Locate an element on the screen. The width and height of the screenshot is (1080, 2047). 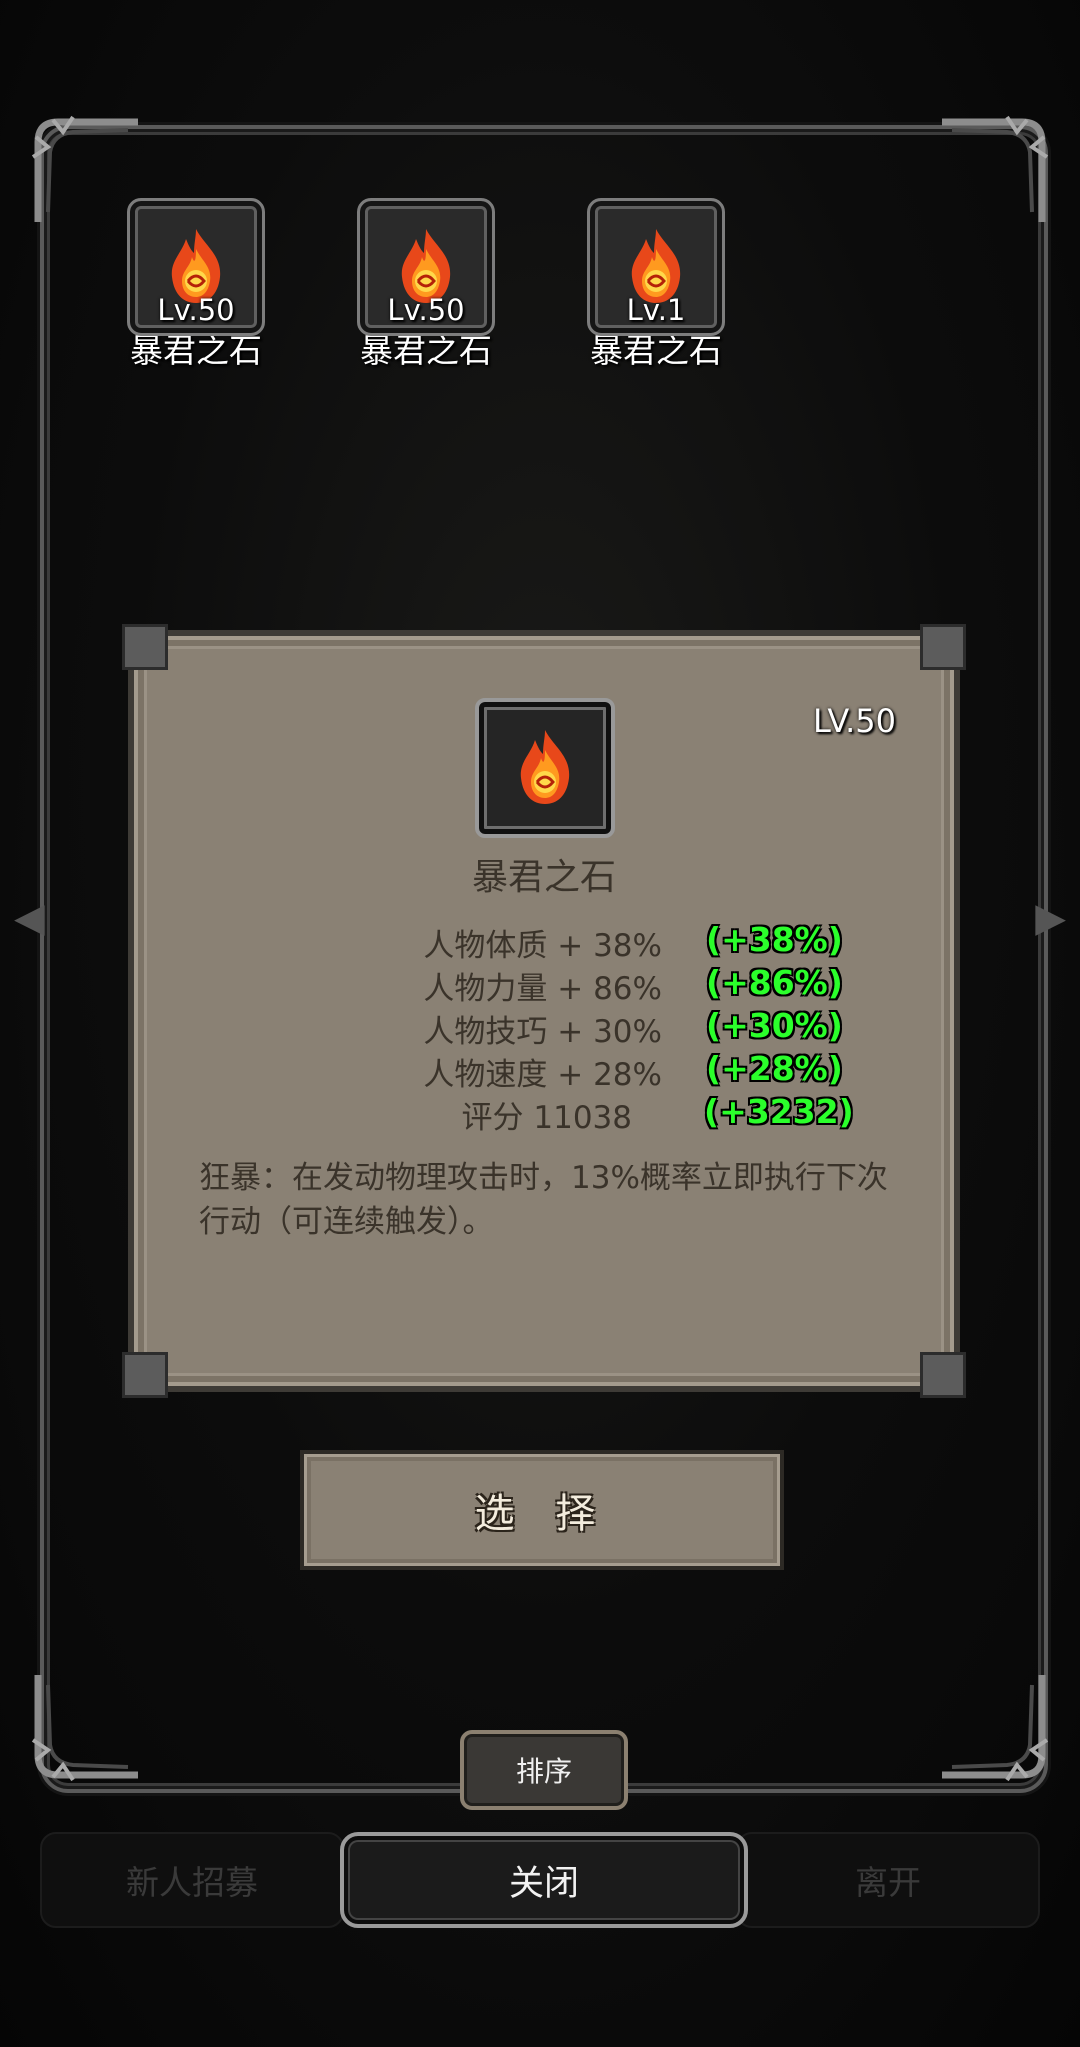
stat-label: 人物体质 + 38% is located at coordinates (542, 946).